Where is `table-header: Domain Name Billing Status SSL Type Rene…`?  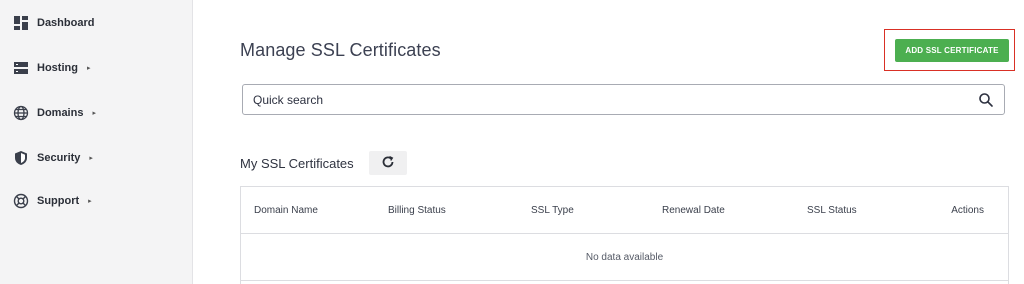 table-header: Domain Name Billing Status SSL Type Rene… is located at coordinates (624, 210).